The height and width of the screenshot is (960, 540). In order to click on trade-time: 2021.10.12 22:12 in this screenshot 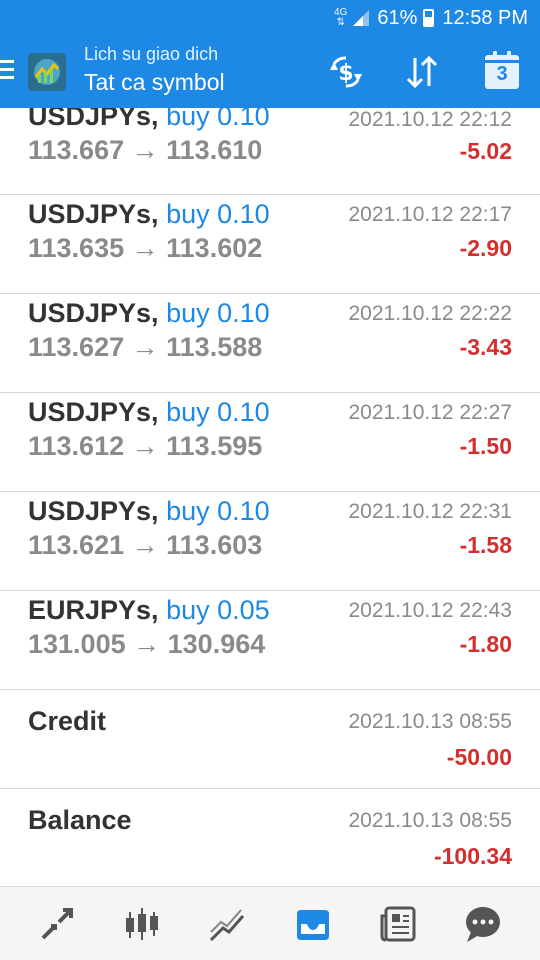, I will do `click(430, 119)`.